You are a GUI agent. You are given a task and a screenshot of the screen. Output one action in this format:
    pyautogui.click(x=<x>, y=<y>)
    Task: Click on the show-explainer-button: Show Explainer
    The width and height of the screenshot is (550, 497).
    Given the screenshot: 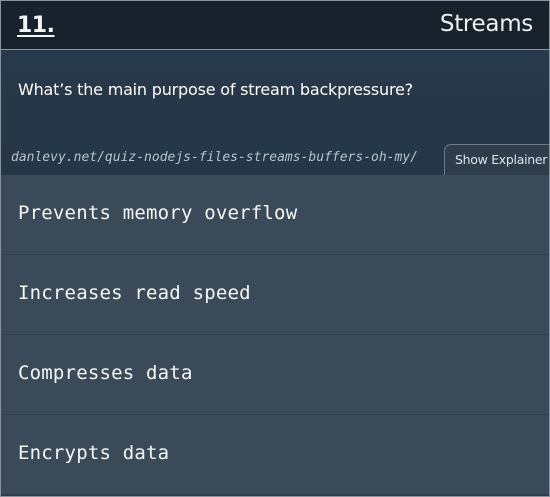 What is the action you would take?
    pyautogui.click(x=496, y=159)
    